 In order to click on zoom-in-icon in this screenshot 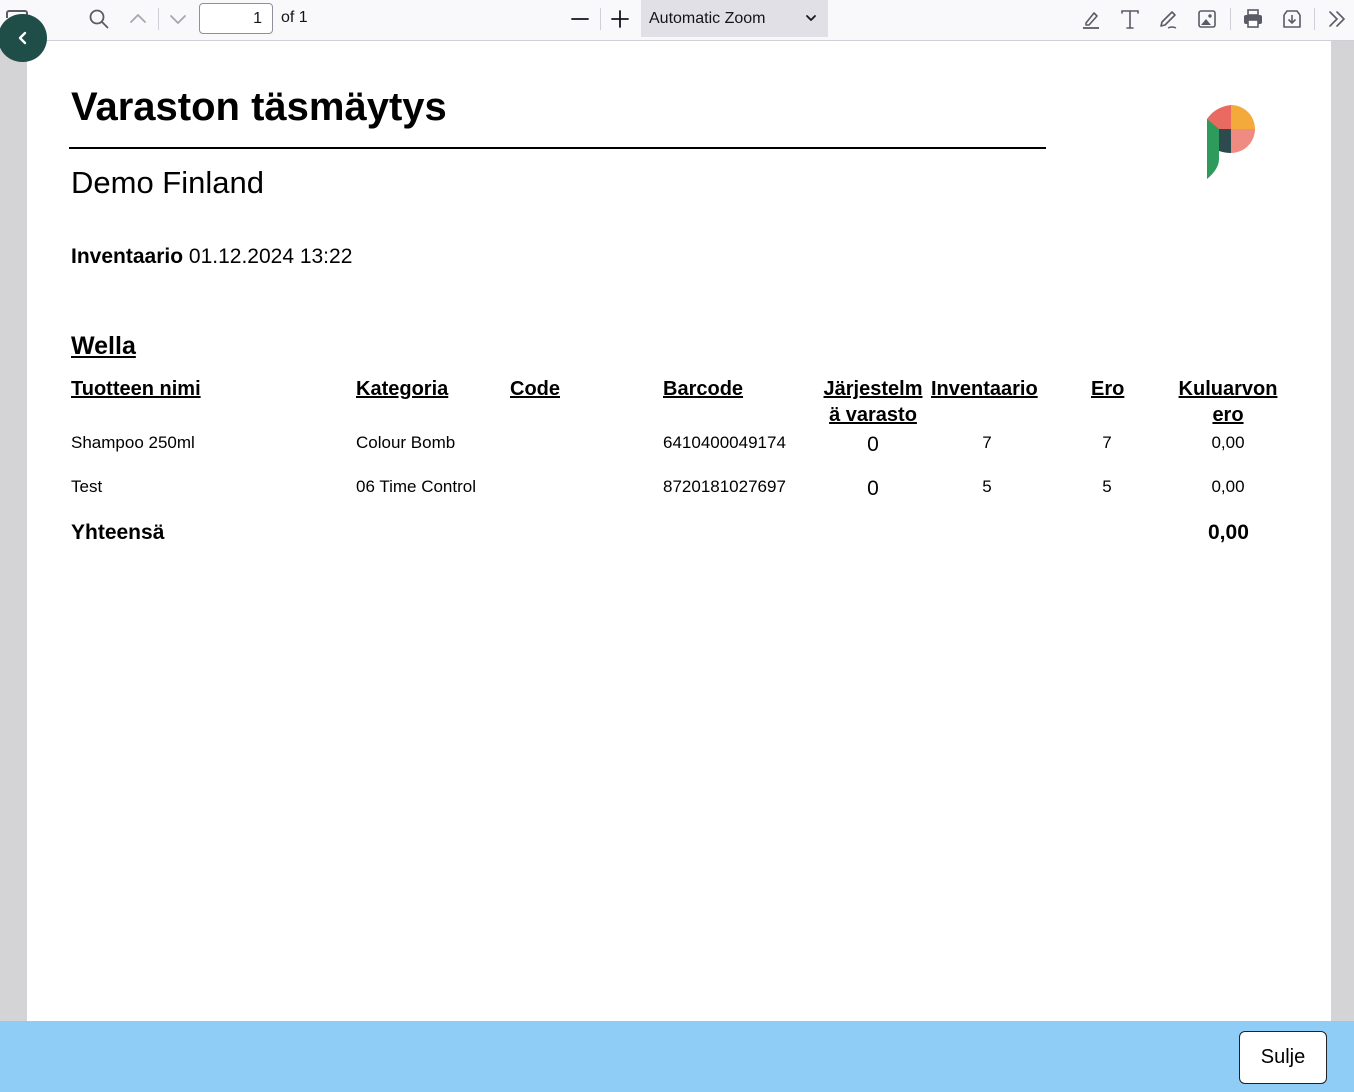, I will do `click(620, 19)`.